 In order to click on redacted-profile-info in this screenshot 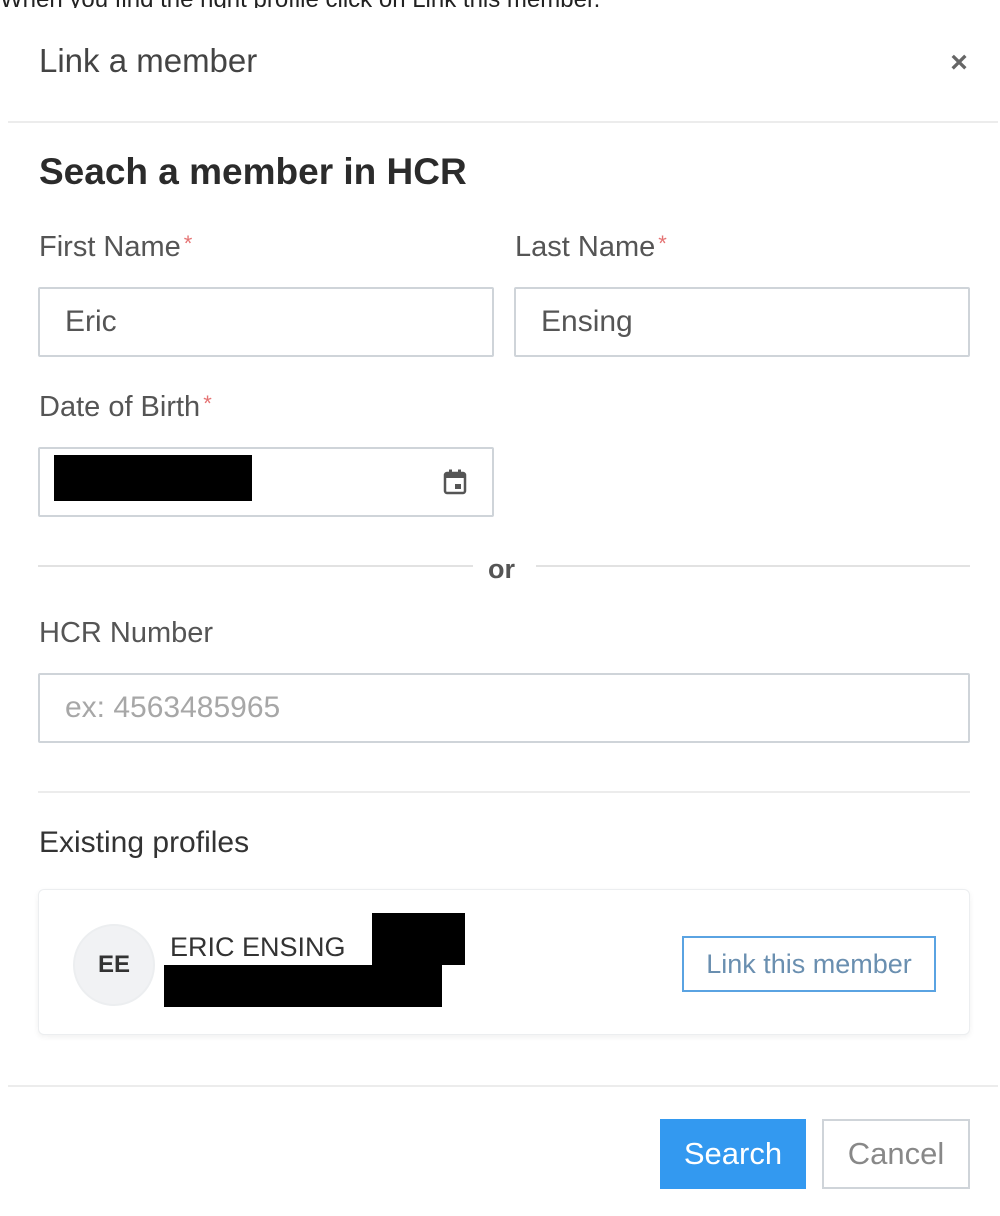, I will do `click(418, 939)`.